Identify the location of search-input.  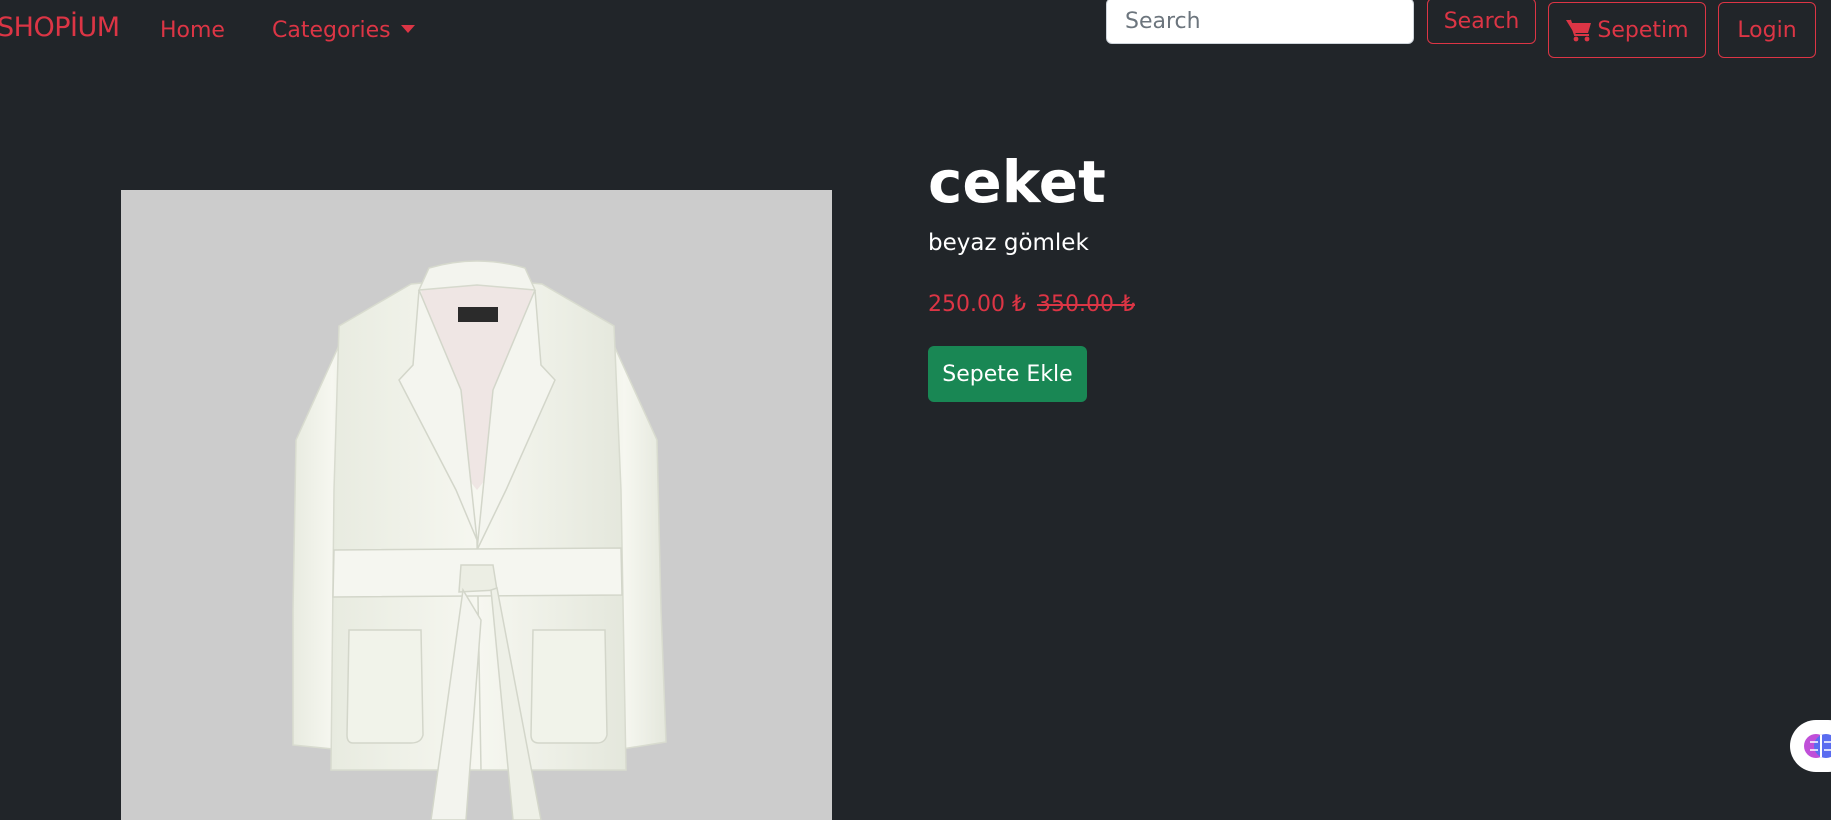
(1260, 22).